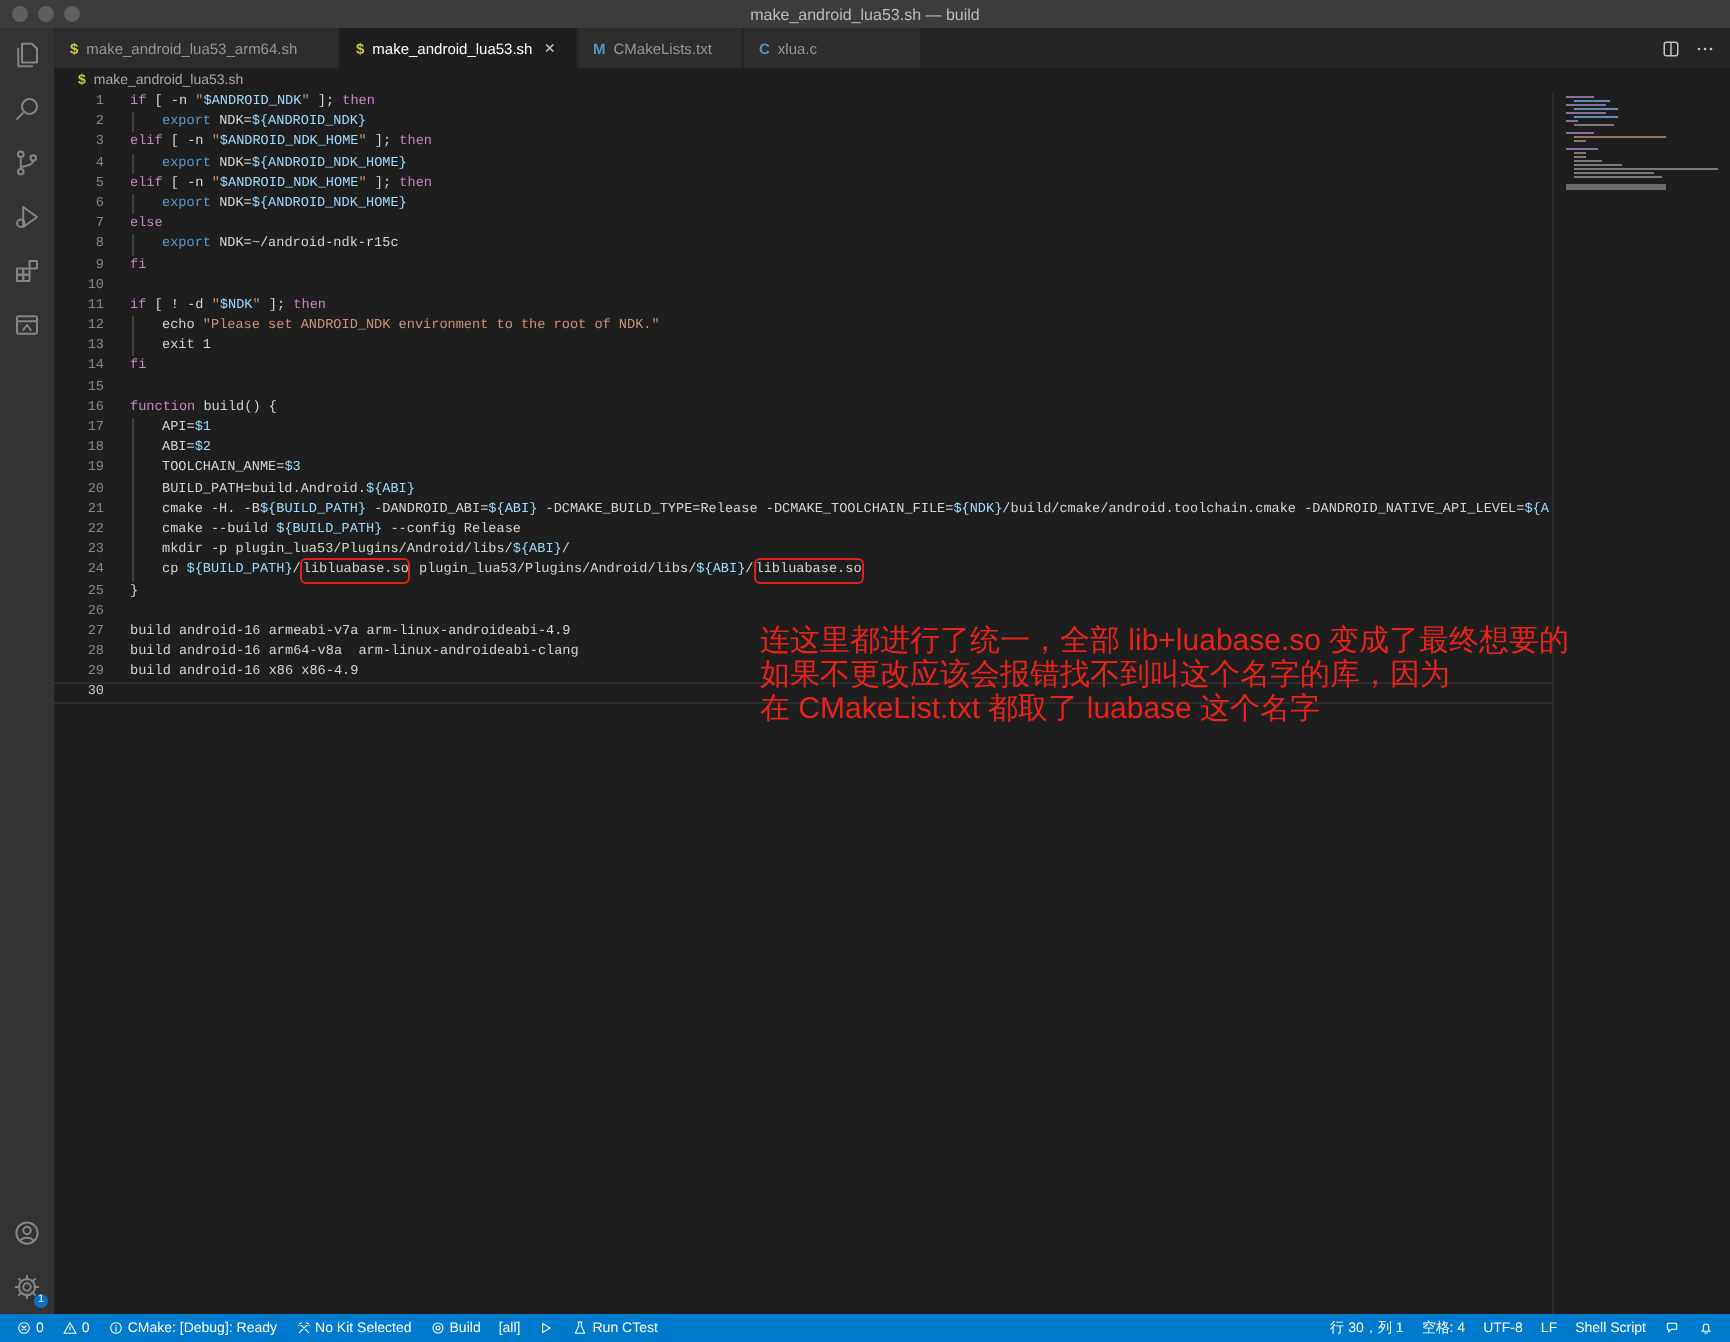 The height and width of the screenshot is (1342, 1730). What do you see at coordinates (1165, 641) in the screenshot?
I see `annotation-text: 连这里都进行了统一，全部 lib+luabase.so 变成了最终想要的` at bounding box center [1165, 641].